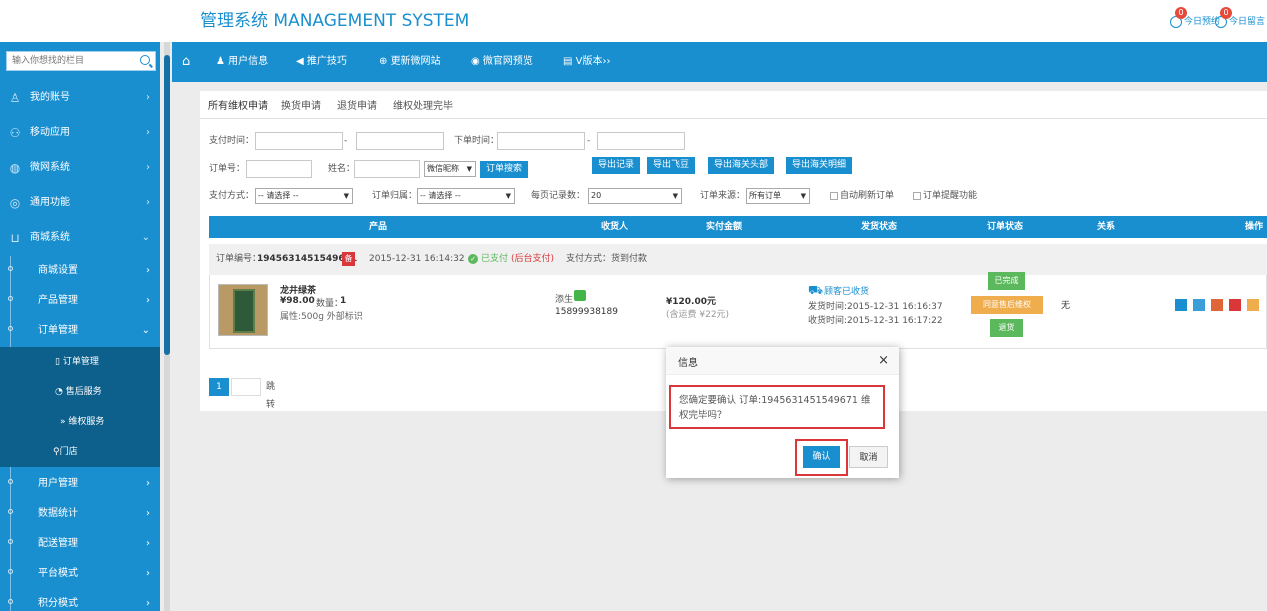 Image resolution: width=1267 pixels, height=611 pixels. Describe the element at coordinates (635, 196) in the screenshot. I see `per-page-select: 20` at that location.